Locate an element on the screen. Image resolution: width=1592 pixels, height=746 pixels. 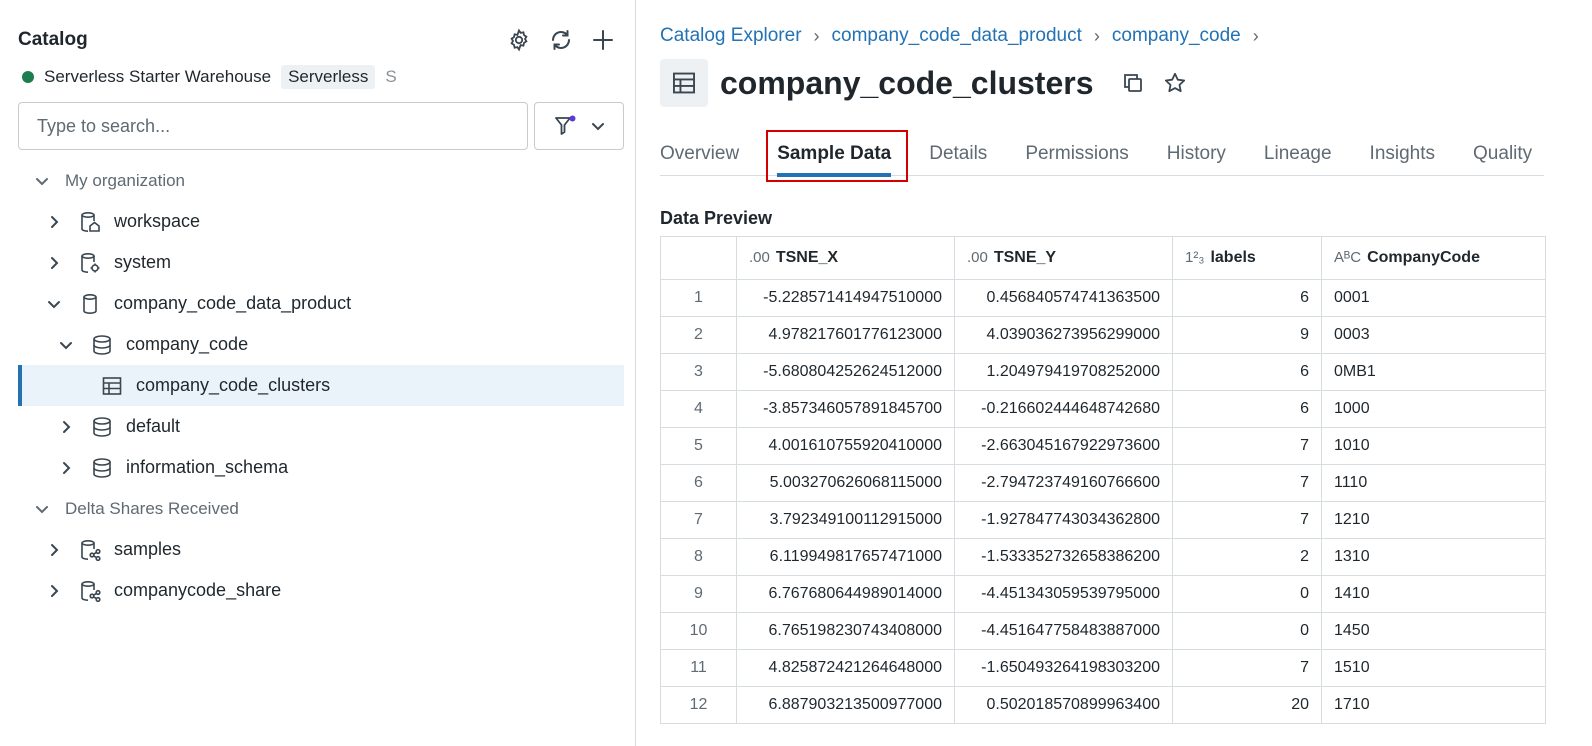
star-icon is located at coordinates (1175, 83).